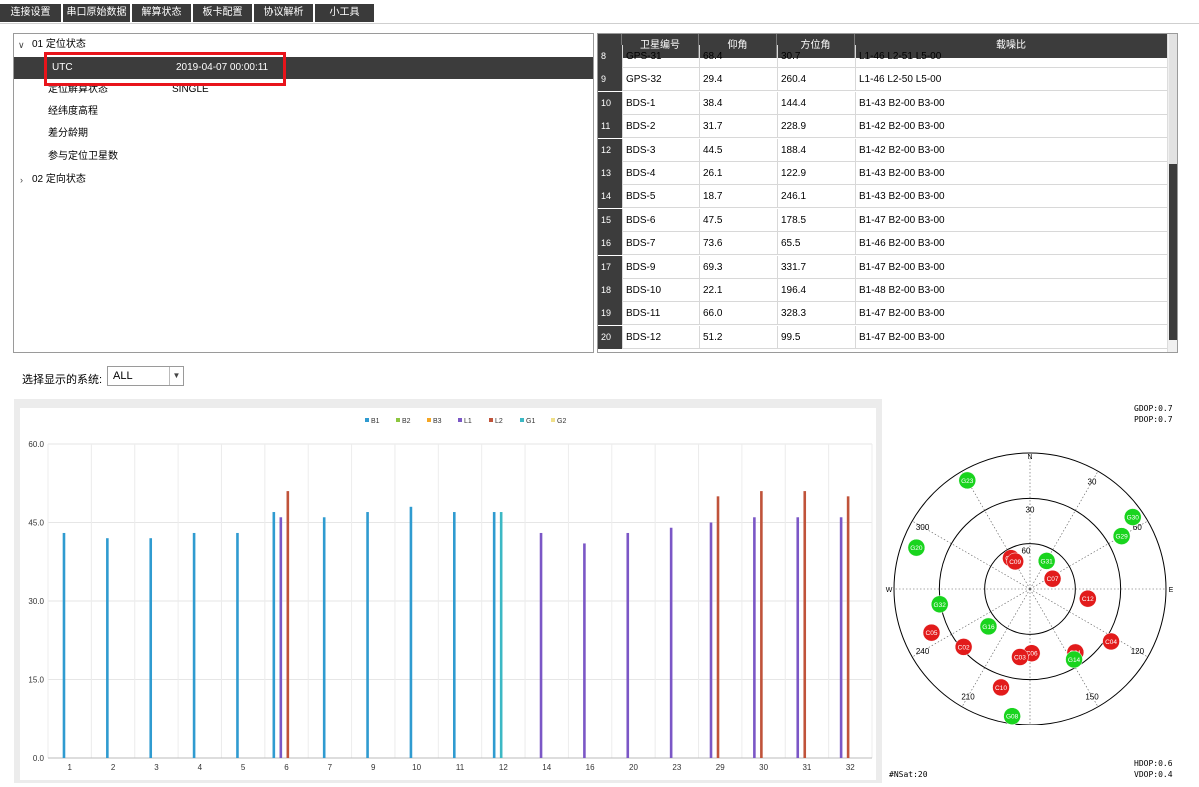 This screenshot has height=787, width=1199. I want to click on cell-cn0: L1-46 L2-51 L5-00, so click(1005, 56).